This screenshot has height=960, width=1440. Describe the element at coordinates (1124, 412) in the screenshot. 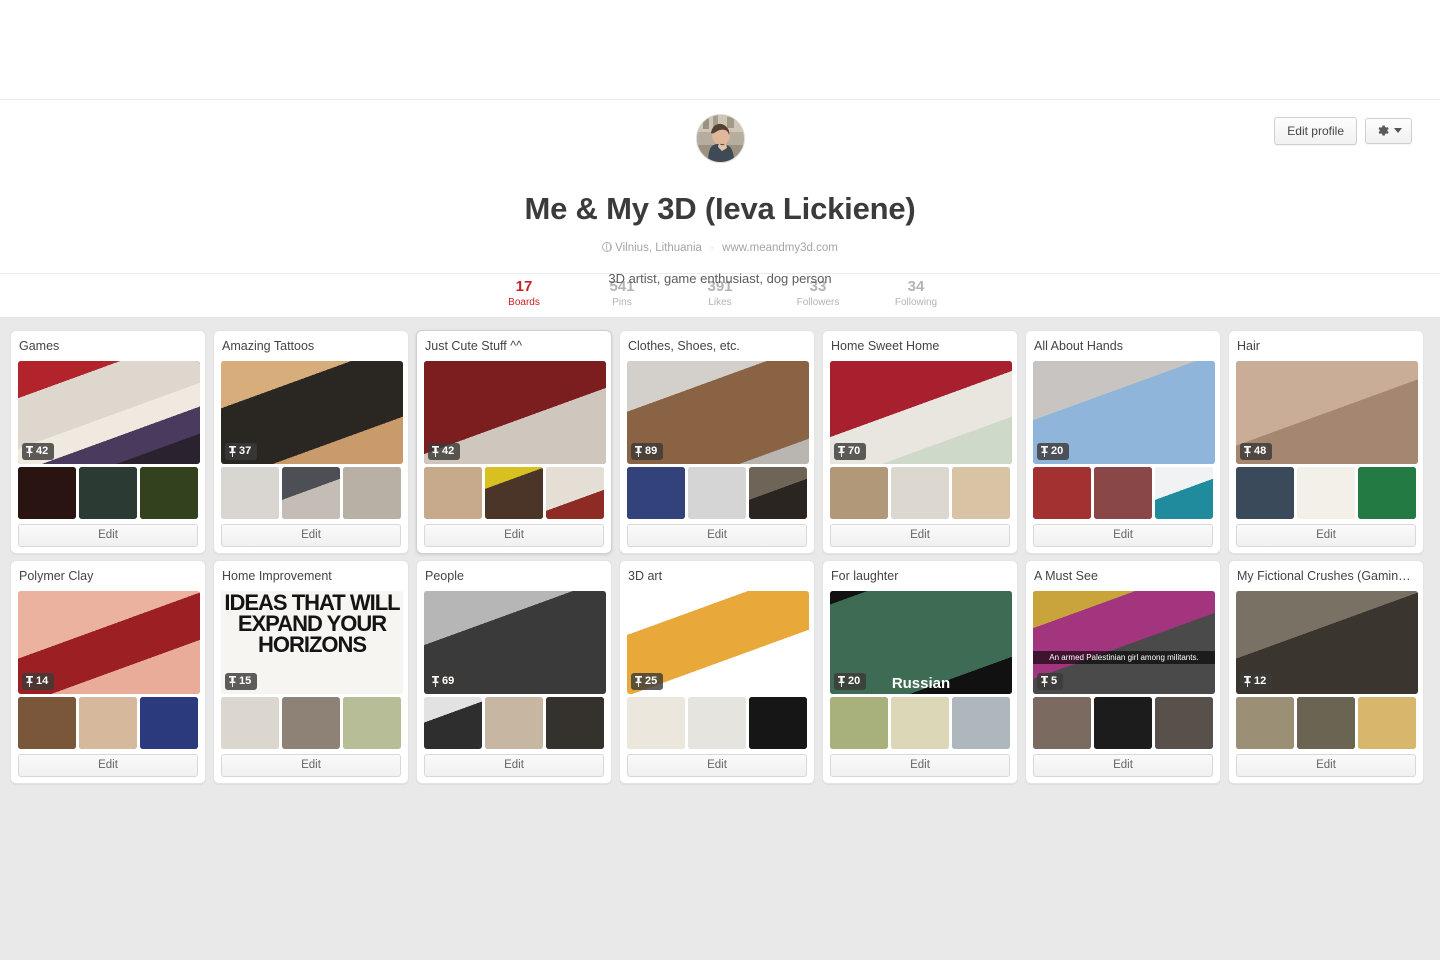

I see `board-cover-image: 20` at that location.